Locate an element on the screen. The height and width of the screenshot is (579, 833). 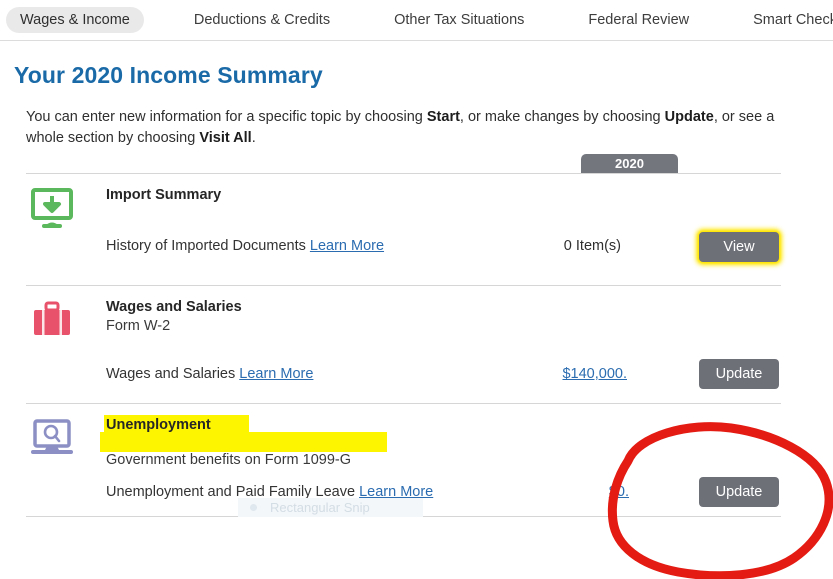
tab-smart-check: Smart Check is located at coordinates (786, 20).